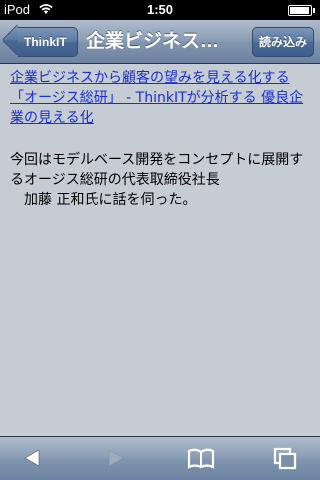 The image size is (320, 480). I want to click on pages-icon, so click(285, 458).